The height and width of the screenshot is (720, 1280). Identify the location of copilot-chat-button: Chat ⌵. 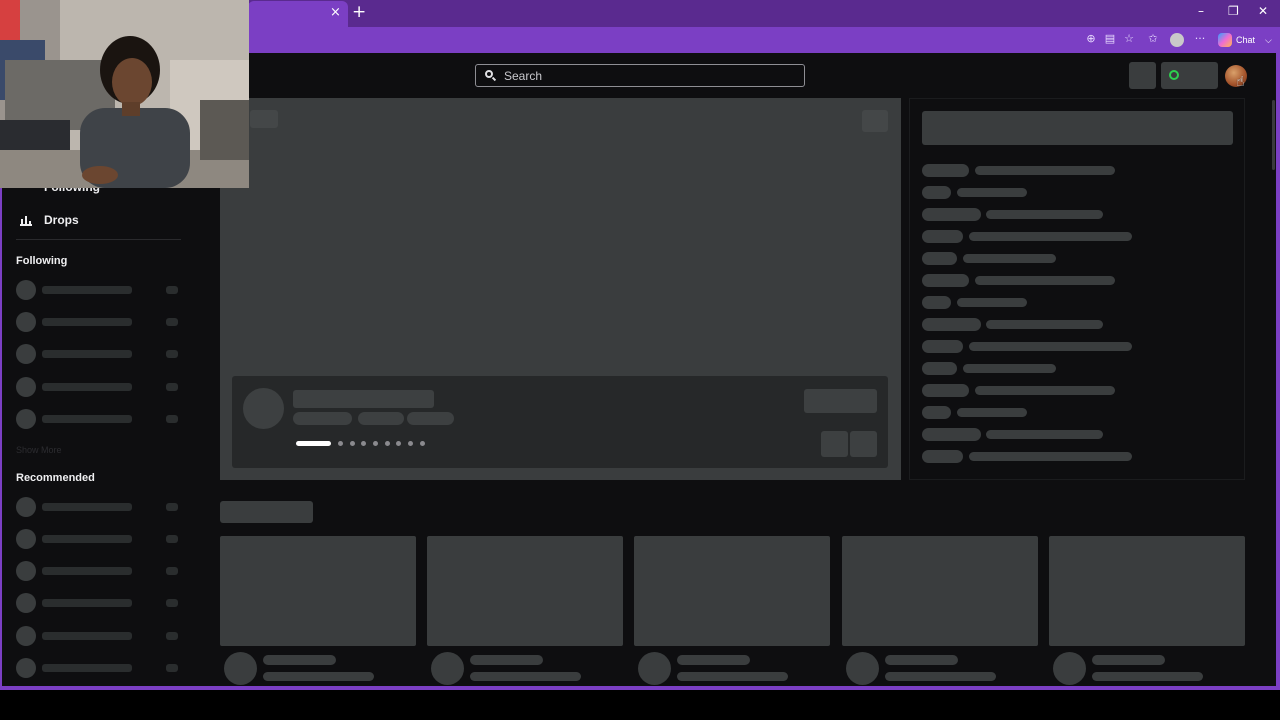
(1245, 40).